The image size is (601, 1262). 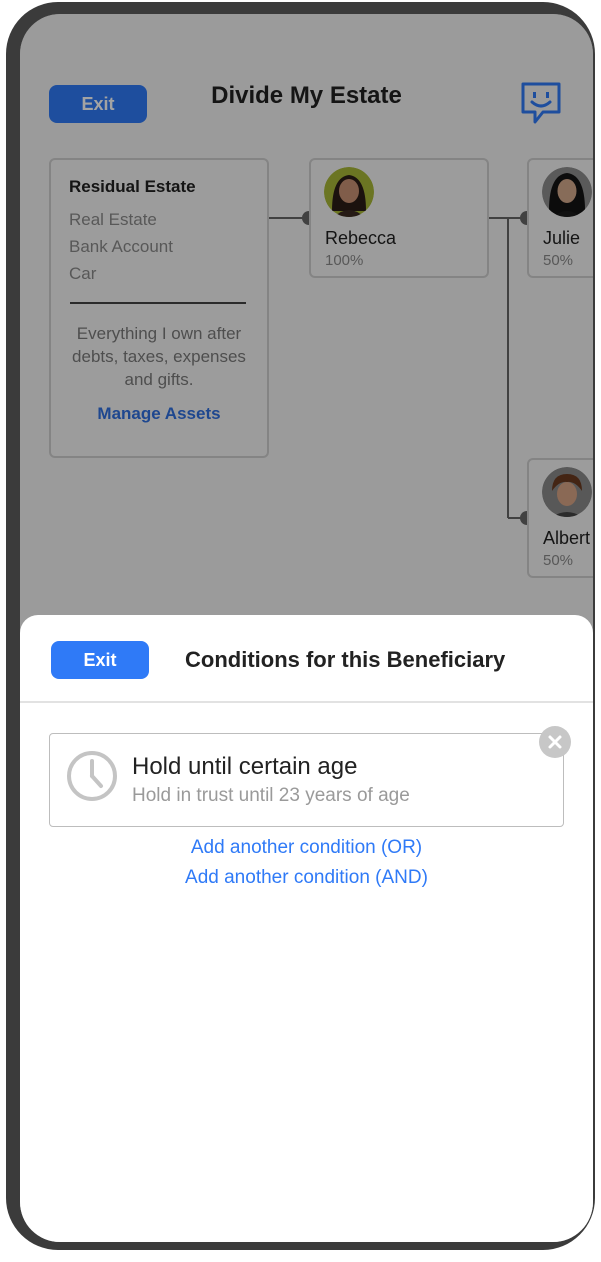 I want to click on close-icon-glyph, so click(x=555, y=742).